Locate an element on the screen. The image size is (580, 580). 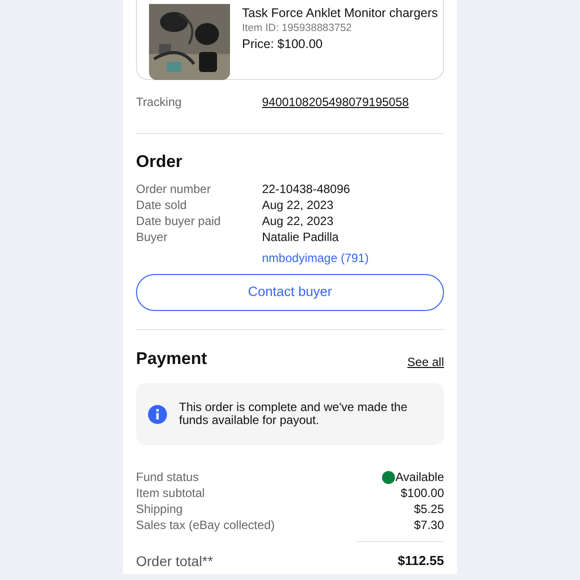
field-value: $100.00 is located at coordinates (422, 493).